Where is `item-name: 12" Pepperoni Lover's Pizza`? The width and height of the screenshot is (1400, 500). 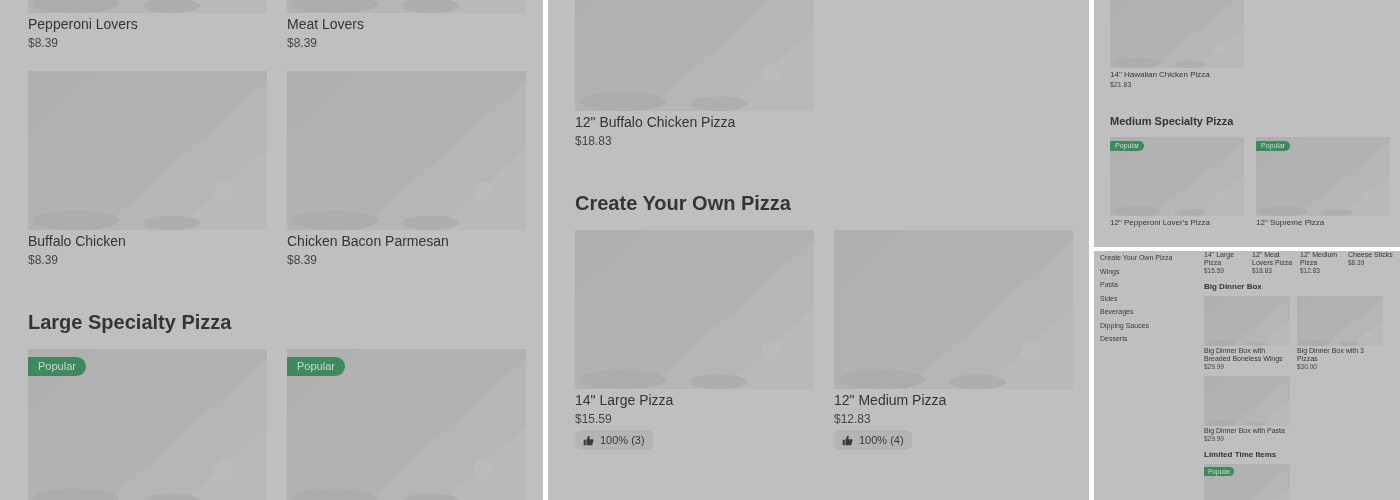
item-name: 12" Pepperoni Lover's Pizza is located at coordinates (1160, 222).